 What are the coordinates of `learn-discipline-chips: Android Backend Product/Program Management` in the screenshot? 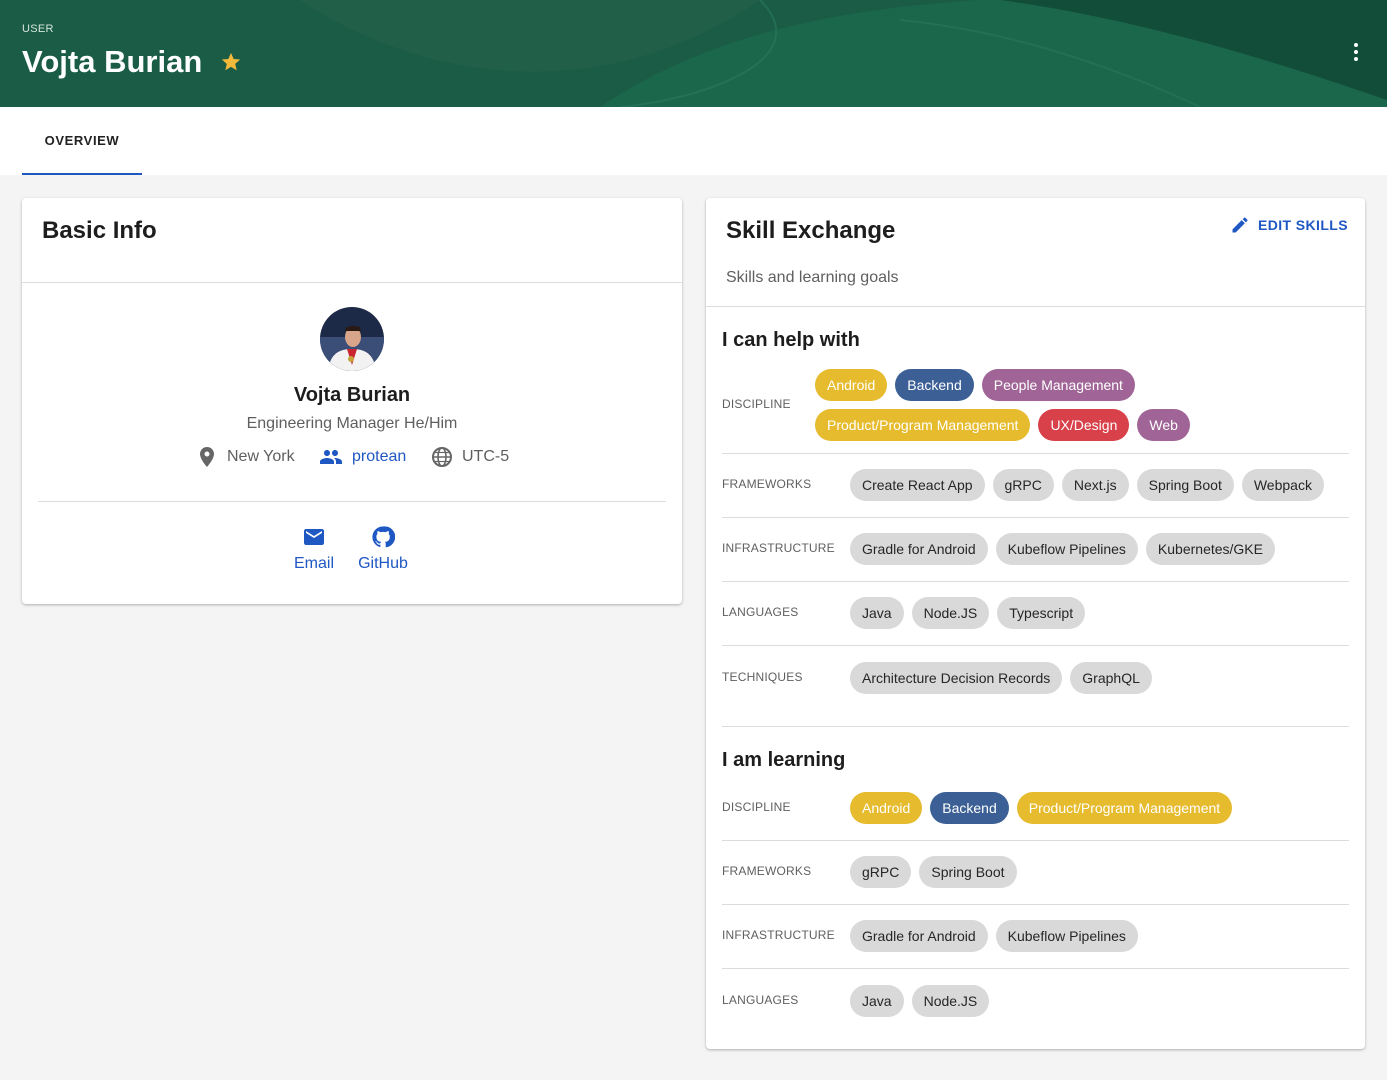 It's located at (1100, 808).